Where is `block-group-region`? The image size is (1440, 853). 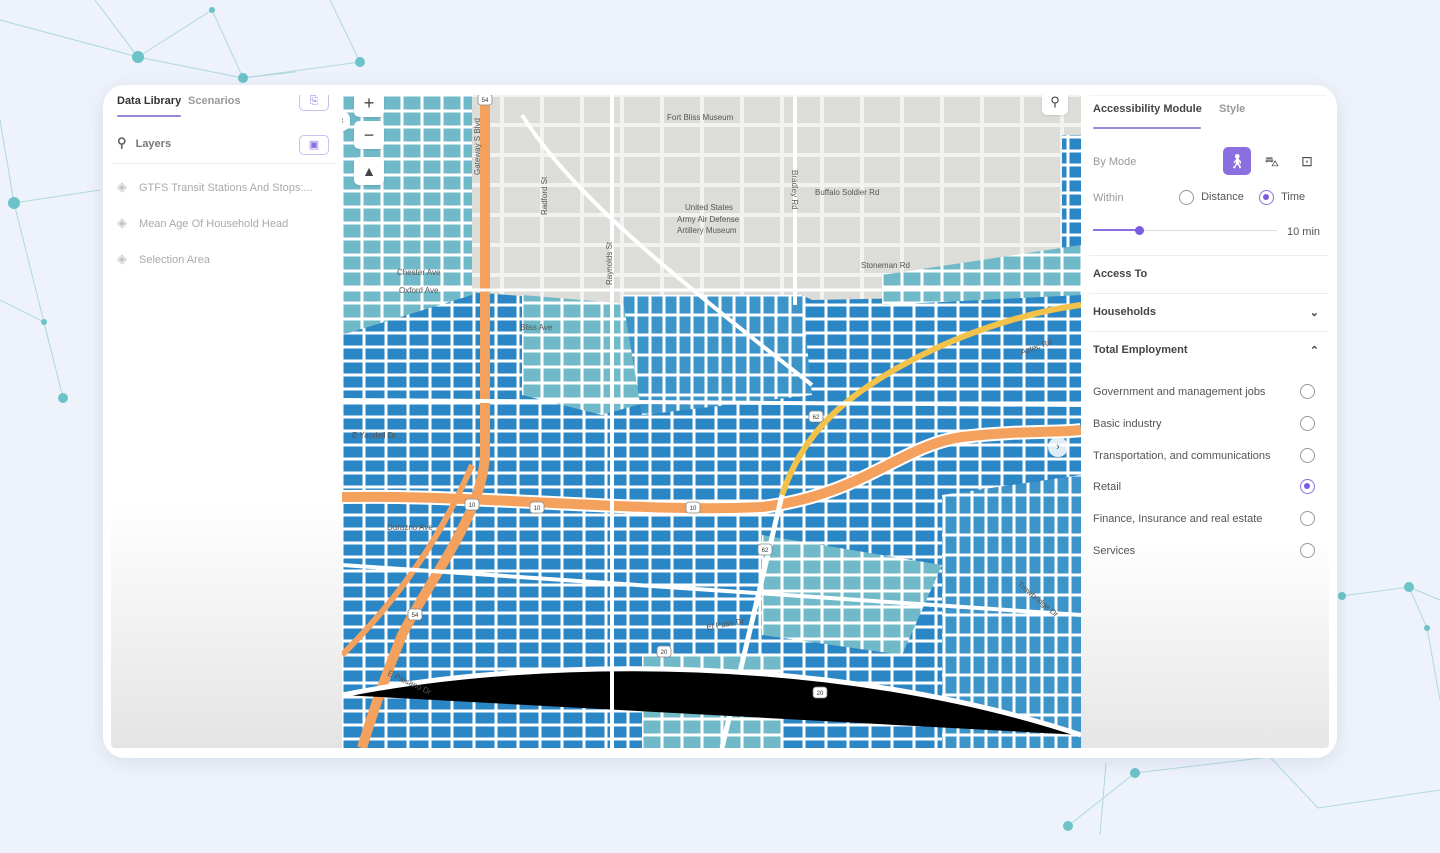
block-group-region is located at coordinates (717, 355).